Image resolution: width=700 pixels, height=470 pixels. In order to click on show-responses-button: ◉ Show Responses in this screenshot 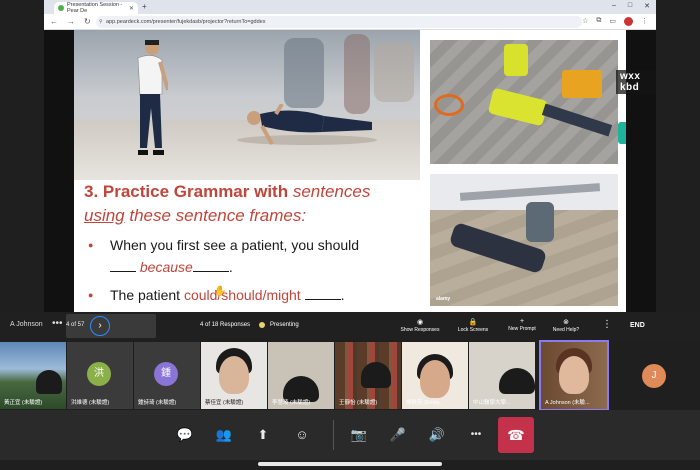, I will do `click(420, 325)`.